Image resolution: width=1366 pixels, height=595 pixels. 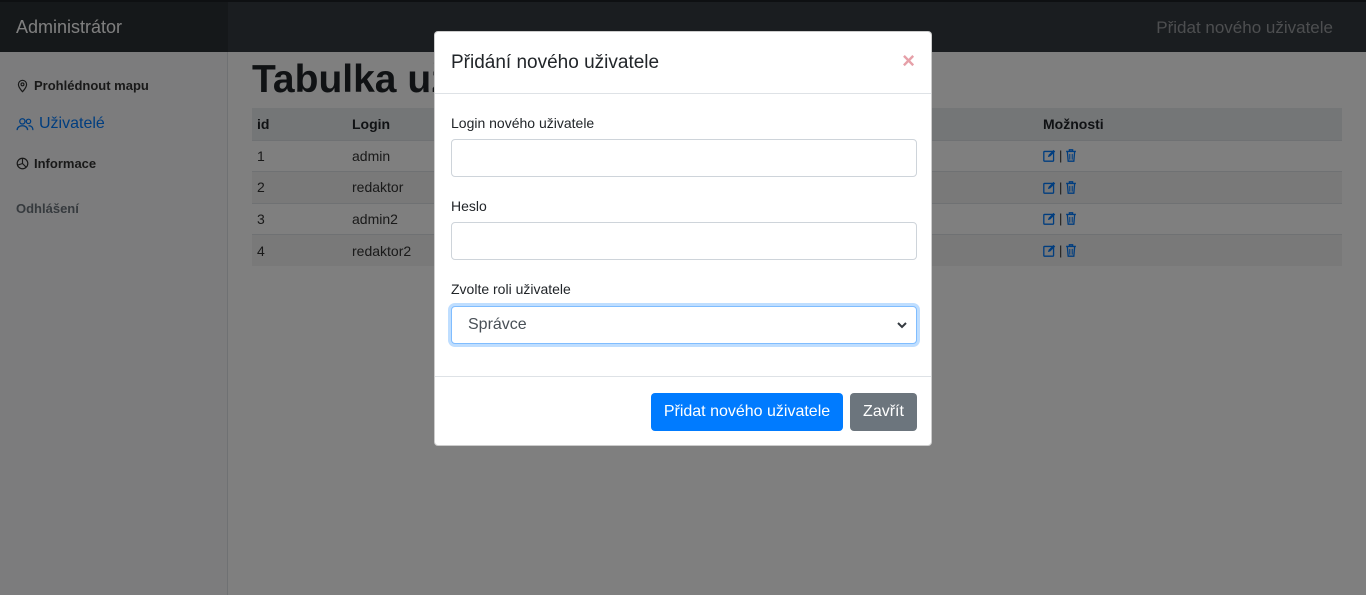 I want to click on close-modal-button: Zavřít, so click(x=883, y=412).